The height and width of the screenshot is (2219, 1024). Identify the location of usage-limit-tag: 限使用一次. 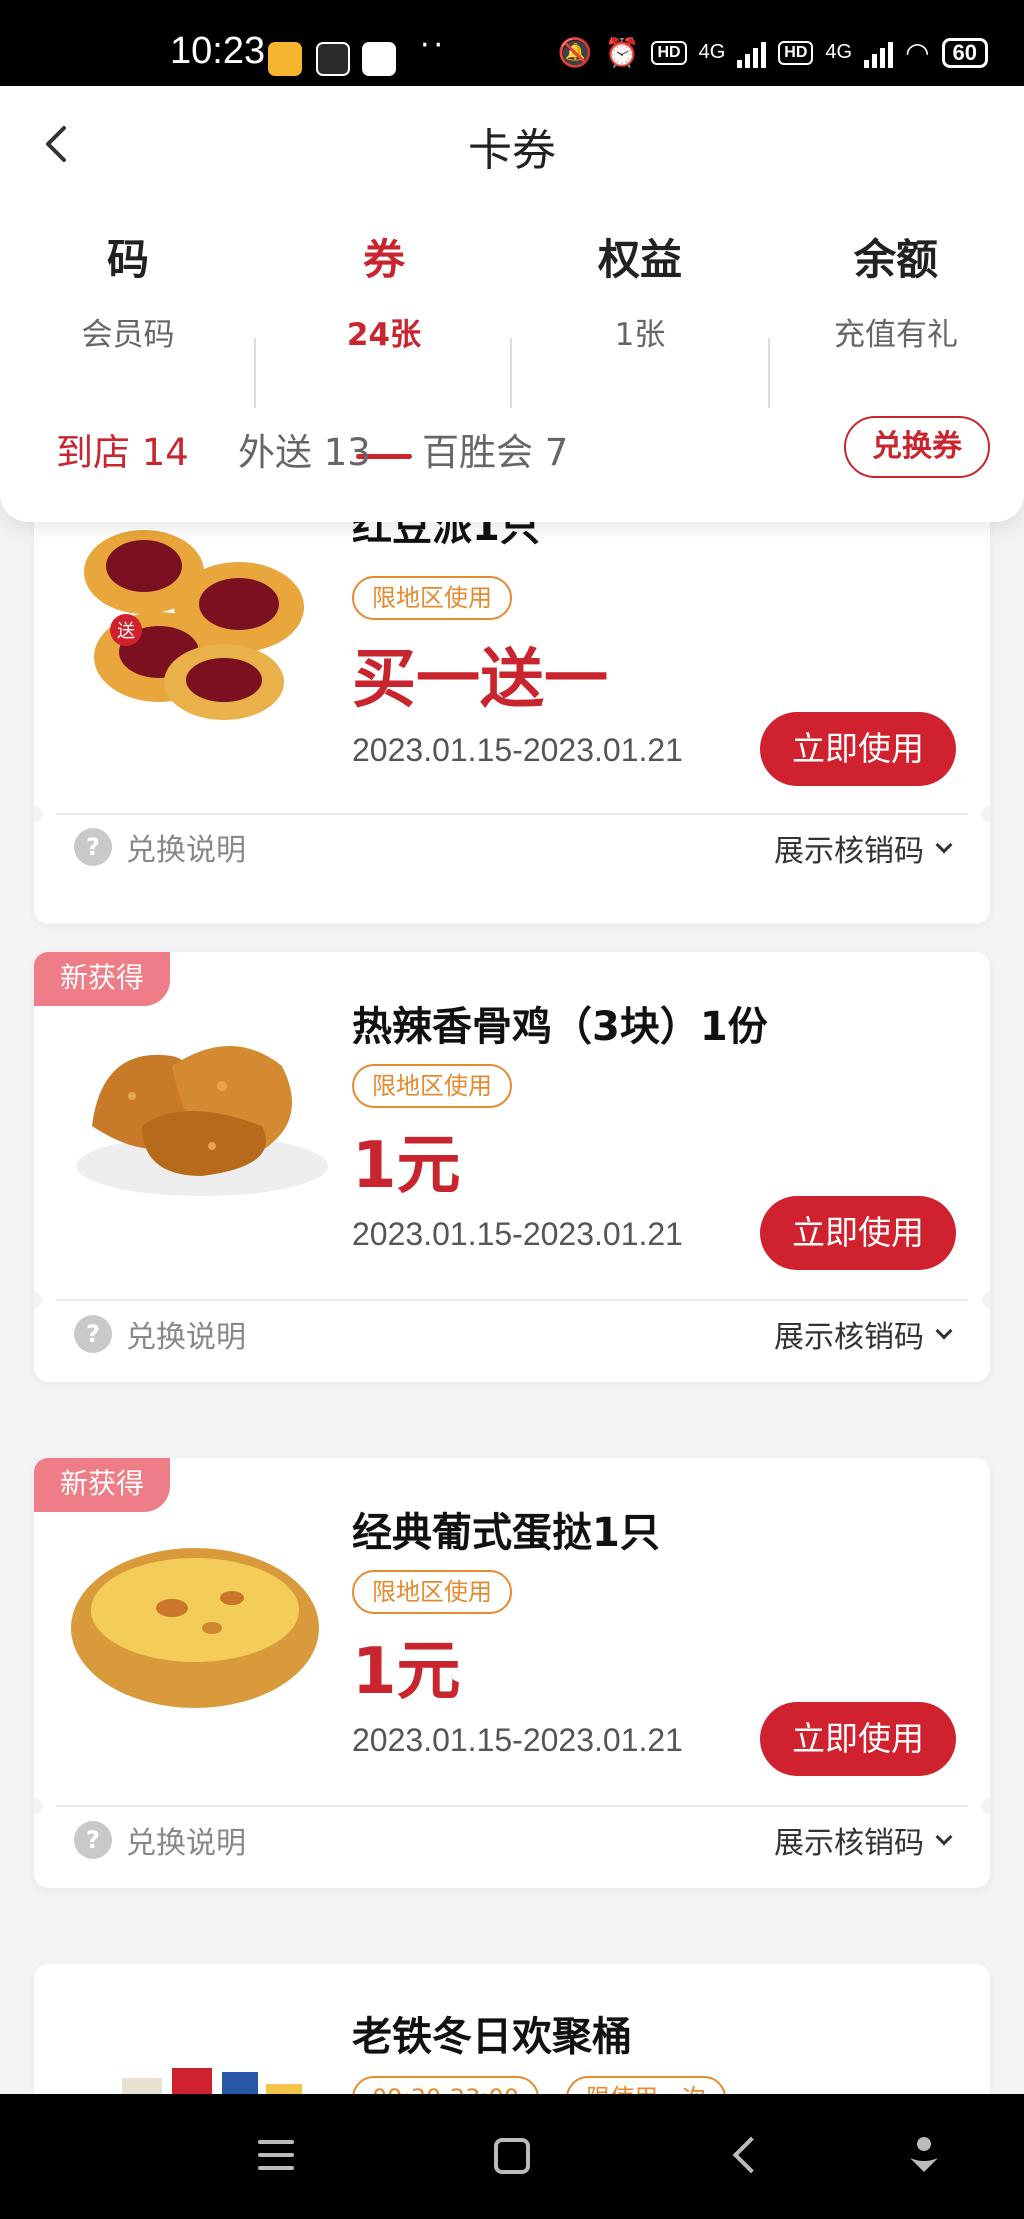
(646, 2085).